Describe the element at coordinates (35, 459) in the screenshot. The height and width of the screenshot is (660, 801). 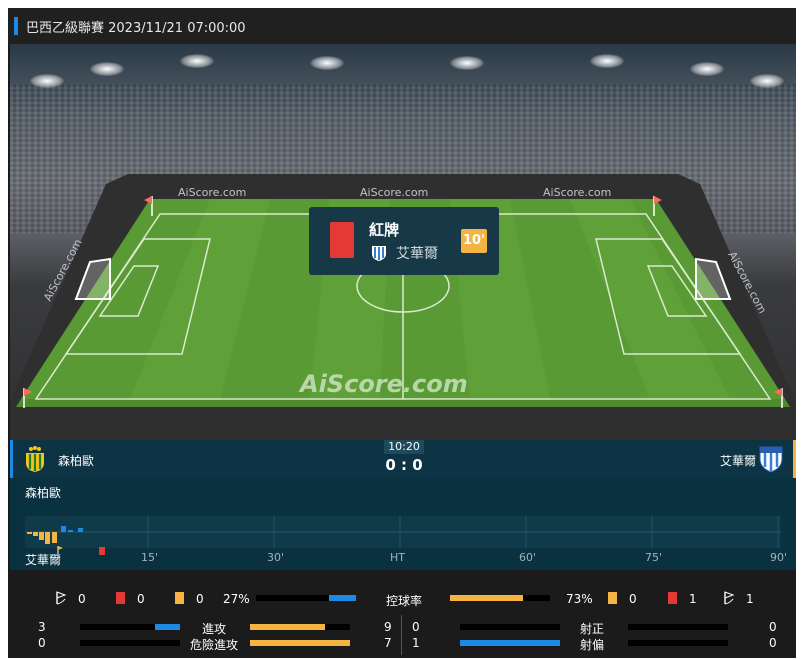
I see `home-crest-icon` at that location.